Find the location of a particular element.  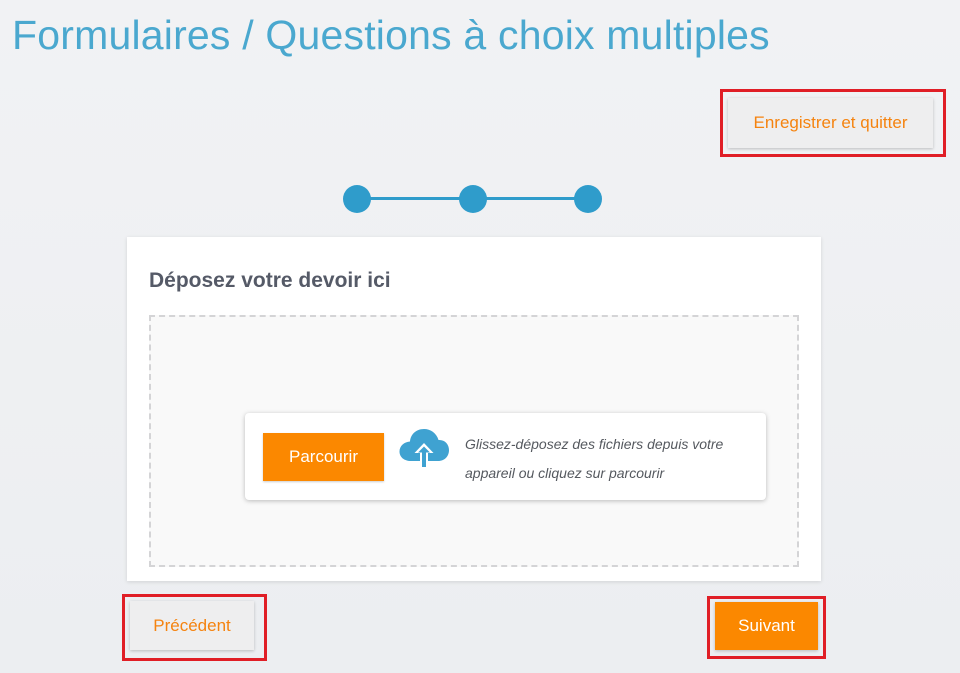

previous-button: Précédent is located at coordinates (192, 625).